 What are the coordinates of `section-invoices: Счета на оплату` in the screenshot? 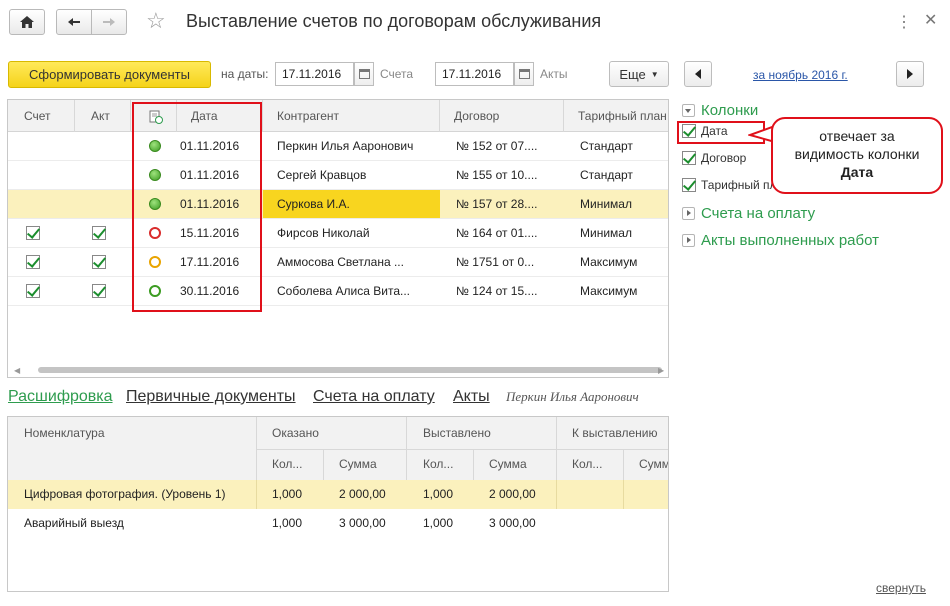 It's located at (748, 213).